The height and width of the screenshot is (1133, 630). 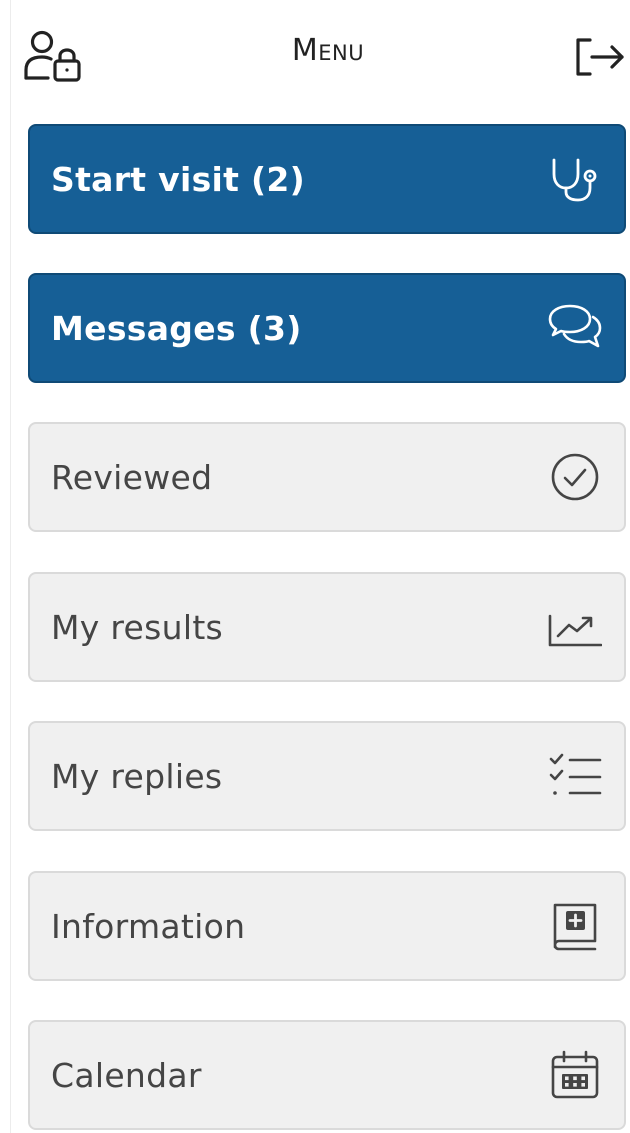 I want to click on checklist-icon, so click(x=575, y=774).